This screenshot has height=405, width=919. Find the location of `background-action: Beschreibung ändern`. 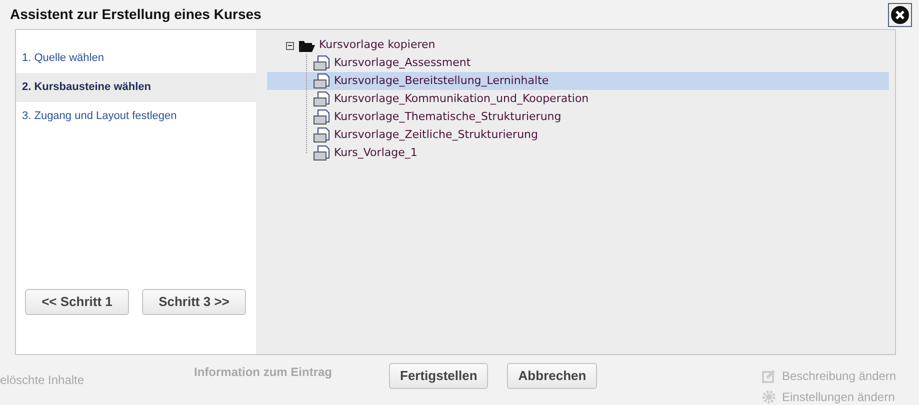

background-action: Beschreibung ändern is located at coordinates (839, 376).